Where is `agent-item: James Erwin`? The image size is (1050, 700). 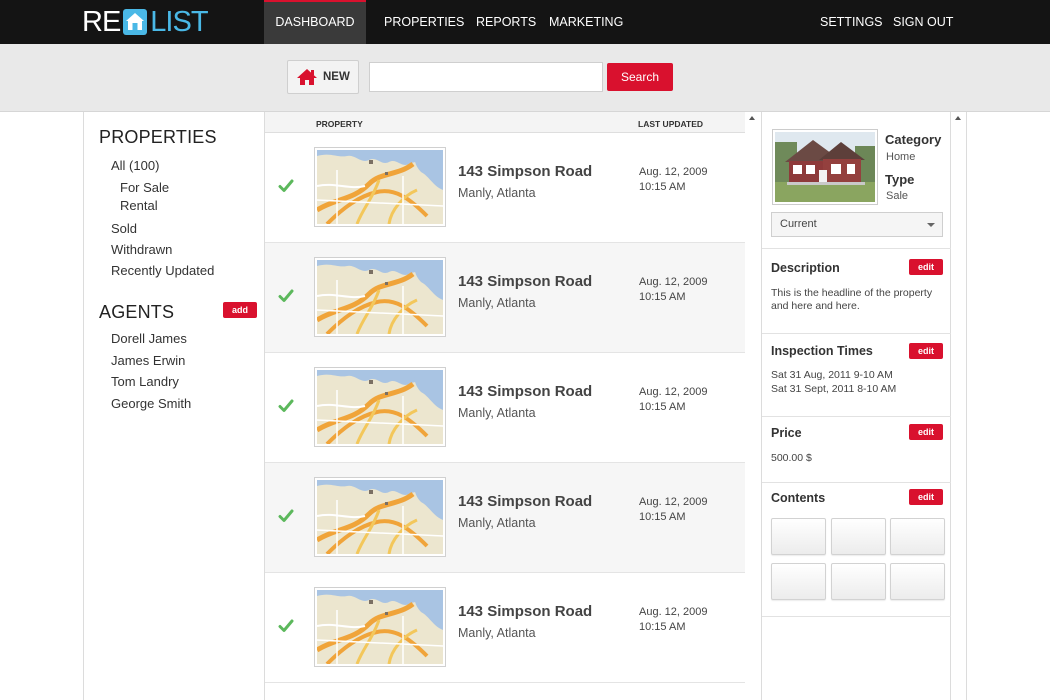 agent-item: James Erwin is located at coordinates (148, 360).